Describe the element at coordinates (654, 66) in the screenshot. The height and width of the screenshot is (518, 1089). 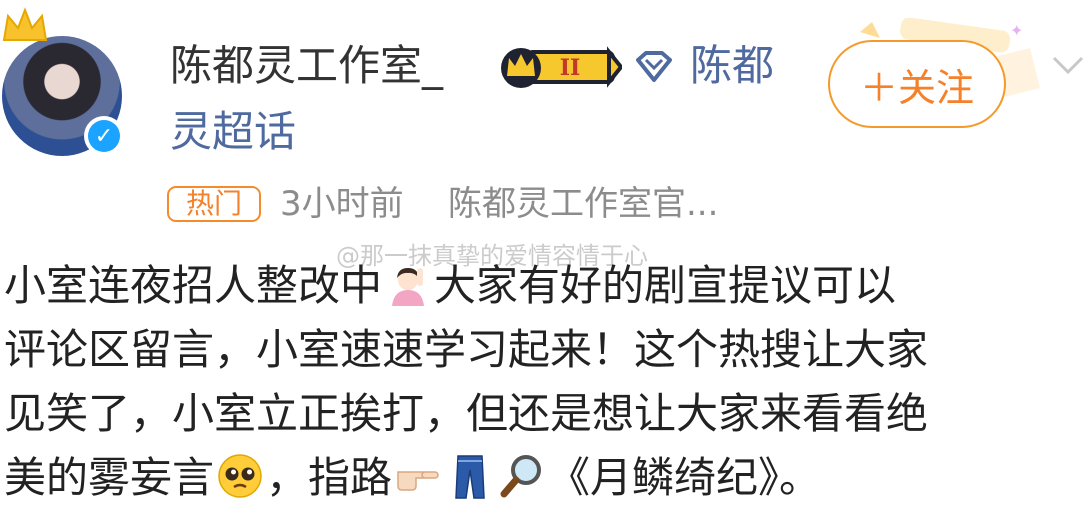
I see `super-topic-diamond-icon` at that location.